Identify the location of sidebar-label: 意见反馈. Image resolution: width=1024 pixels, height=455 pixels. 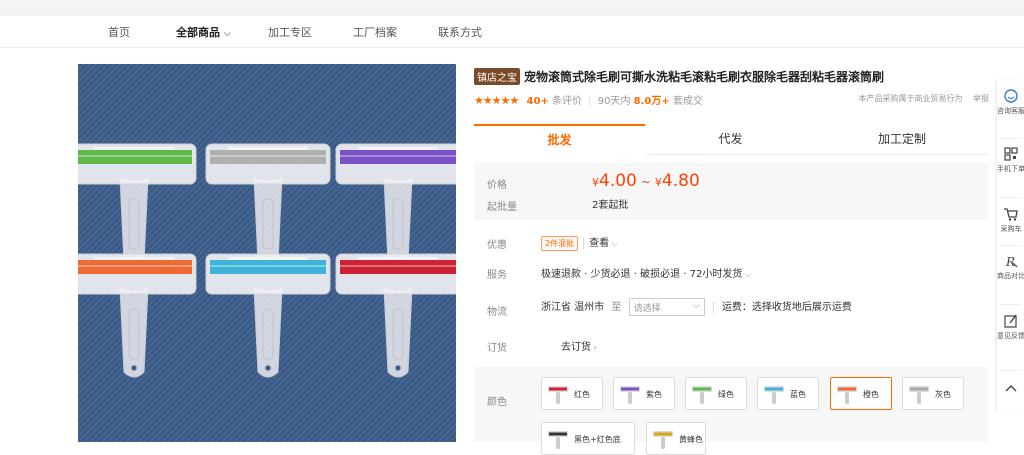
(1010, 336).